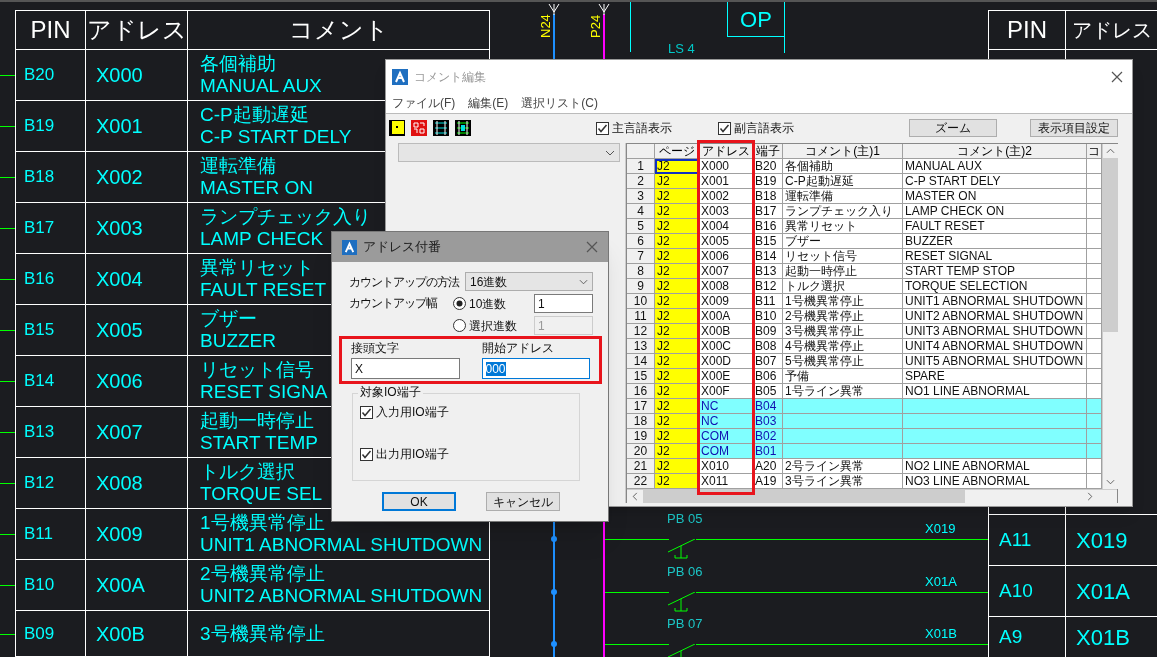  I want to click on table-cell: X00A, so click(726, 316).